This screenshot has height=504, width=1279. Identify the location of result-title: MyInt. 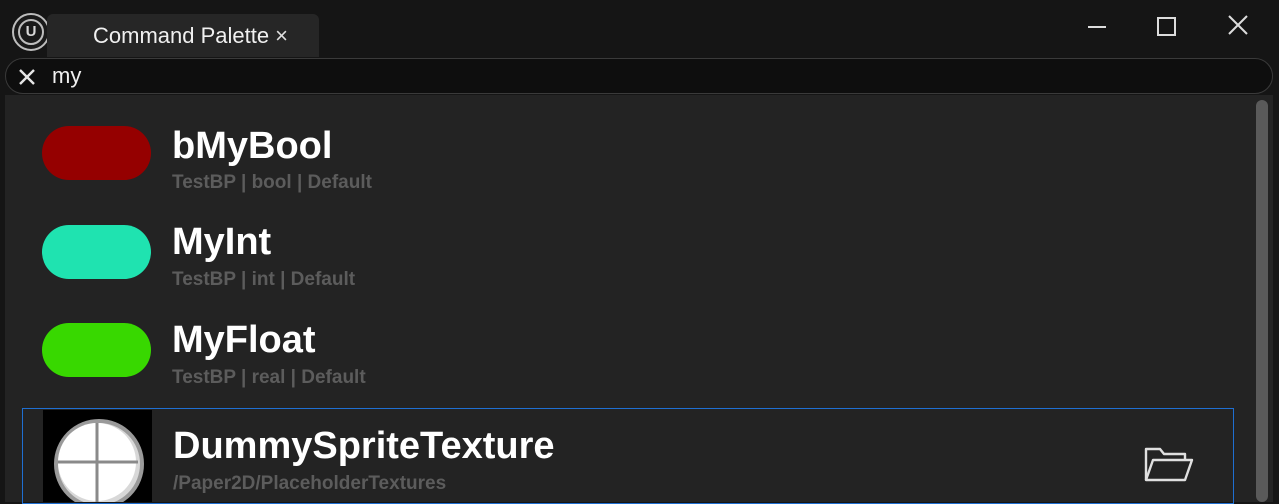
(222, 242).